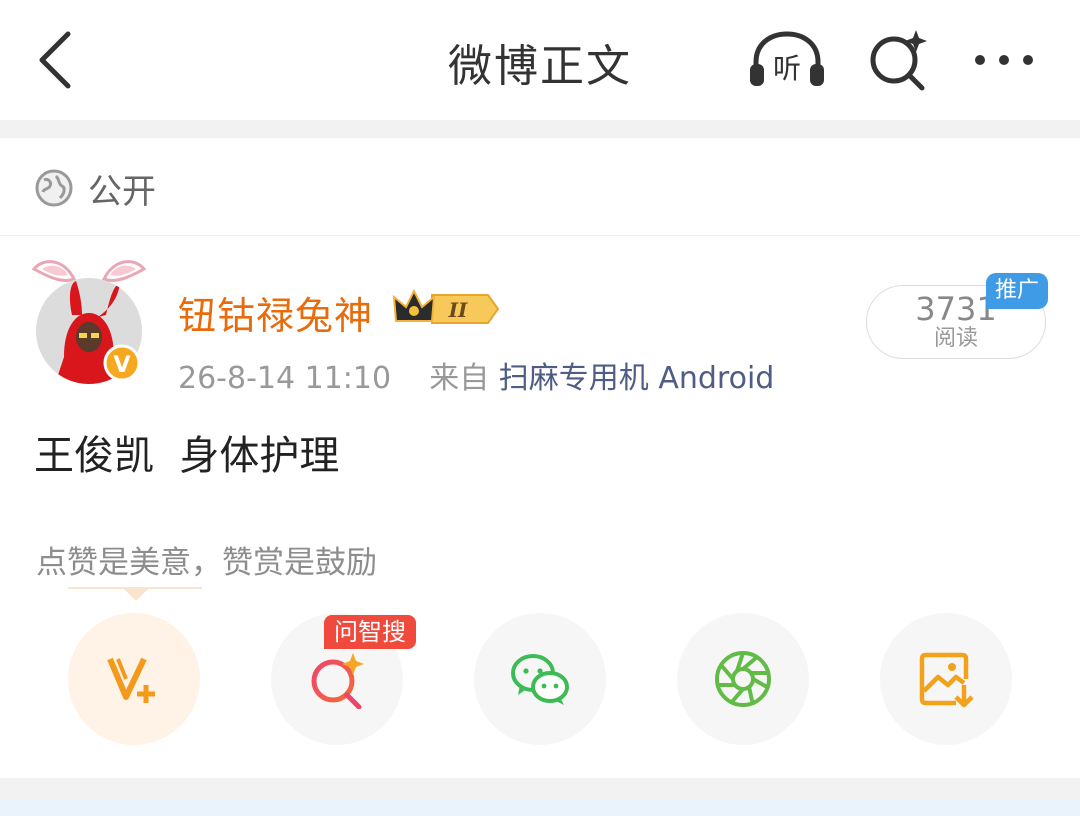 The image size is (1080, 816). I want to click on ai-search-button, so click(899, 60).